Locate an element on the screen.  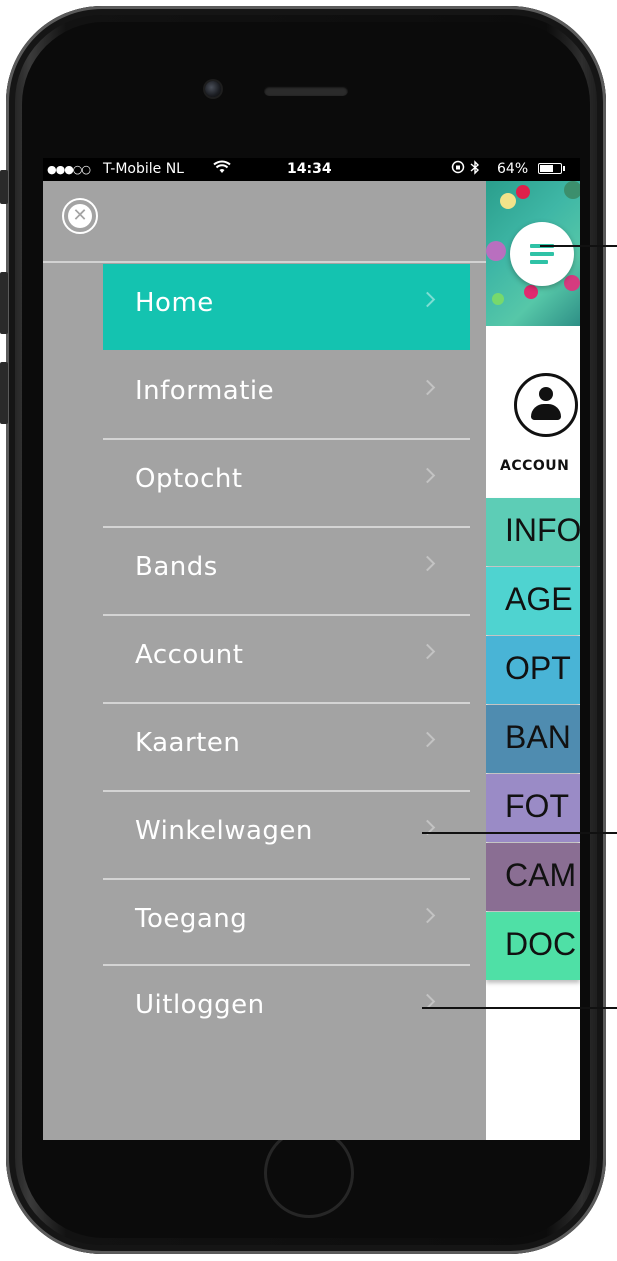
tile-label: BAN is located at coordinates (538, 737).